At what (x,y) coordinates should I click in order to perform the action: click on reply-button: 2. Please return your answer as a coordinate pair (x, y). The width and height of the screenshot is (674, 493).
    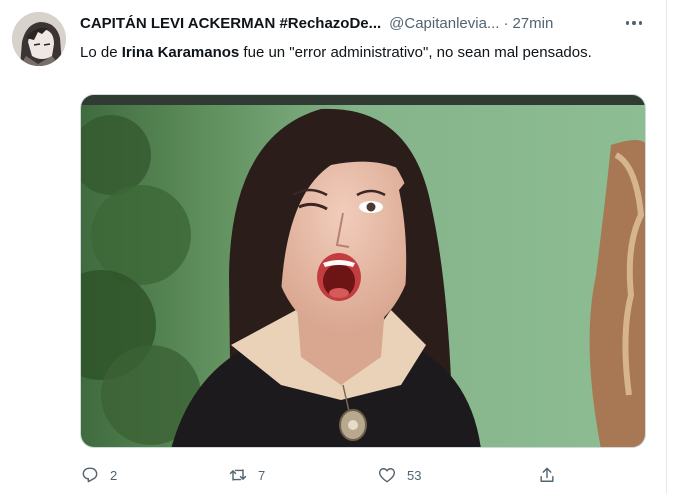
    Looking at the image, I should click on (98, 475).